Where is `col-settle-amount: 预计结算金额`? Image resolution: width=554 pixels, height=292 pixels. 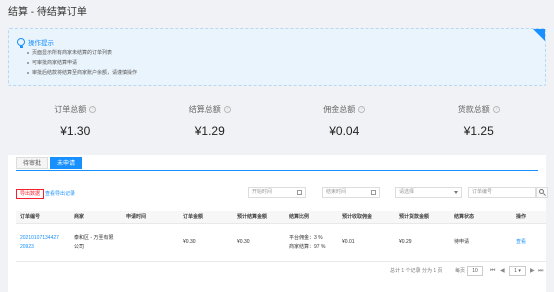
col-settle-amount: 预计结算金额 is located at coordinates (252, 217).